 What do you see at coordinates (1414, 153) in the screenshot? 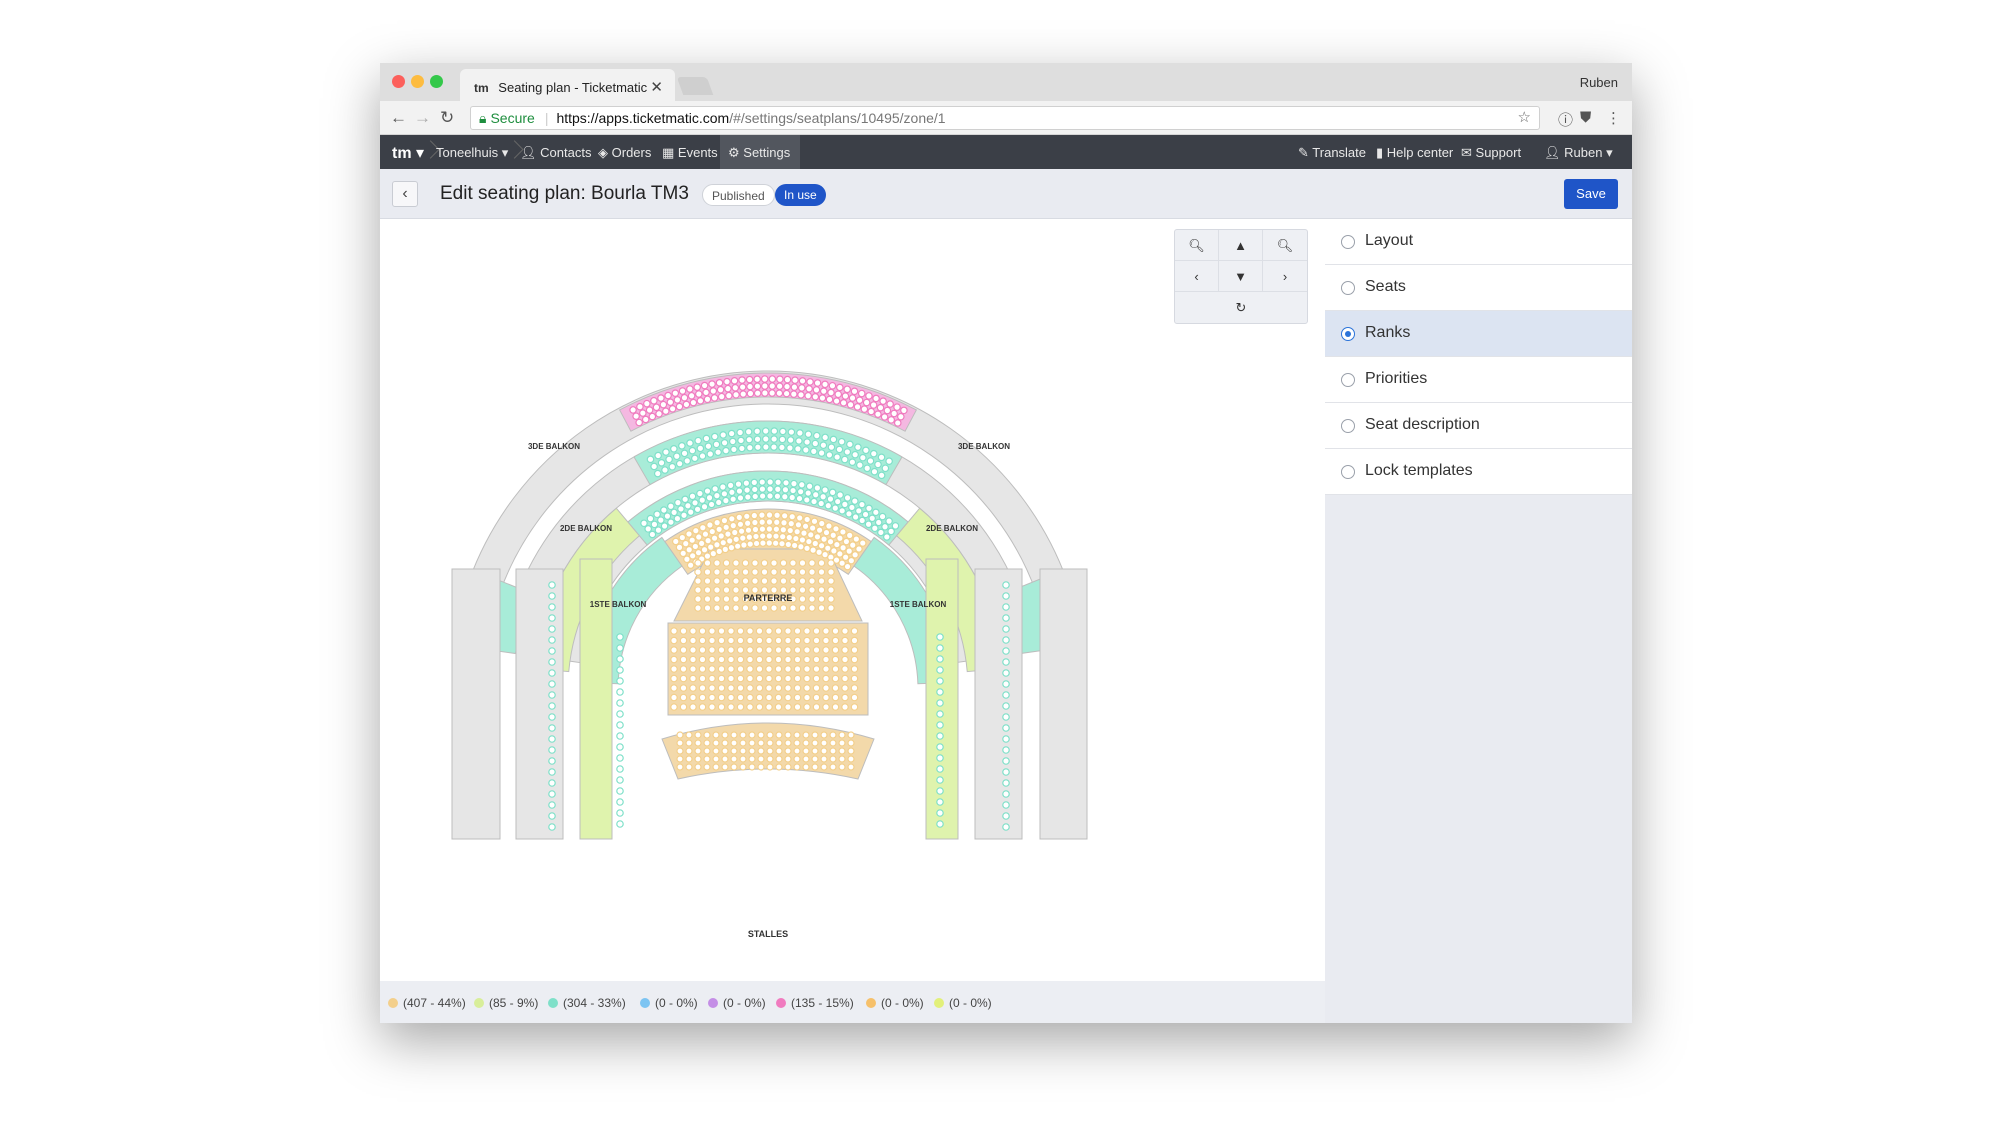
I see `nav-help-center: ▮ Help center` at bounding box center [1414, 153].